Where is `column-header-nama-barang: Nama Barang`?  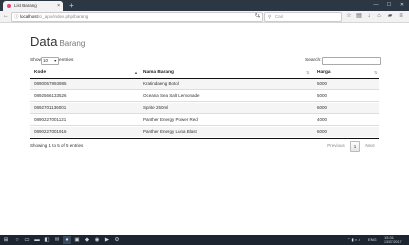 column-header-nama-barang: Nama Barang is located at coordinates (158, 73).